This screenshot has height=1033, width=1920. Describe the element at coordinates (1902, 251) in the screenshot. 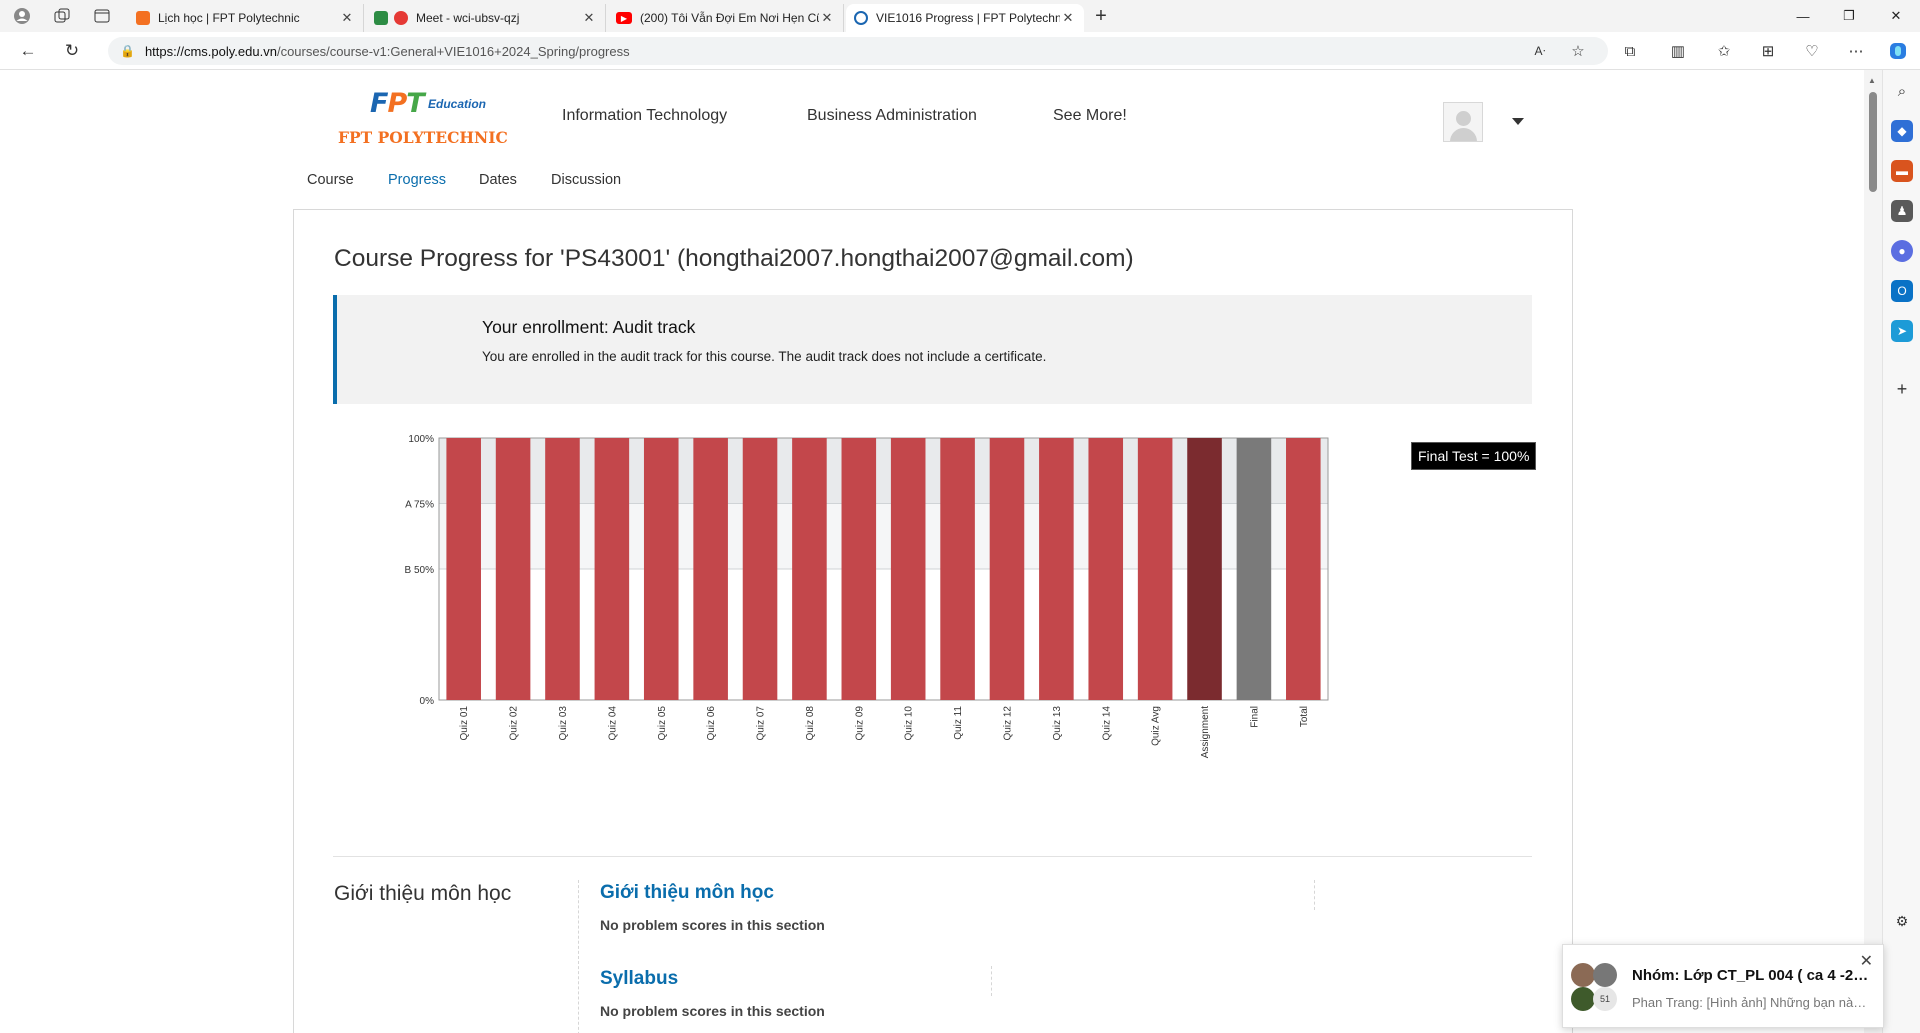

I see `m365-icon: ●` at that location.